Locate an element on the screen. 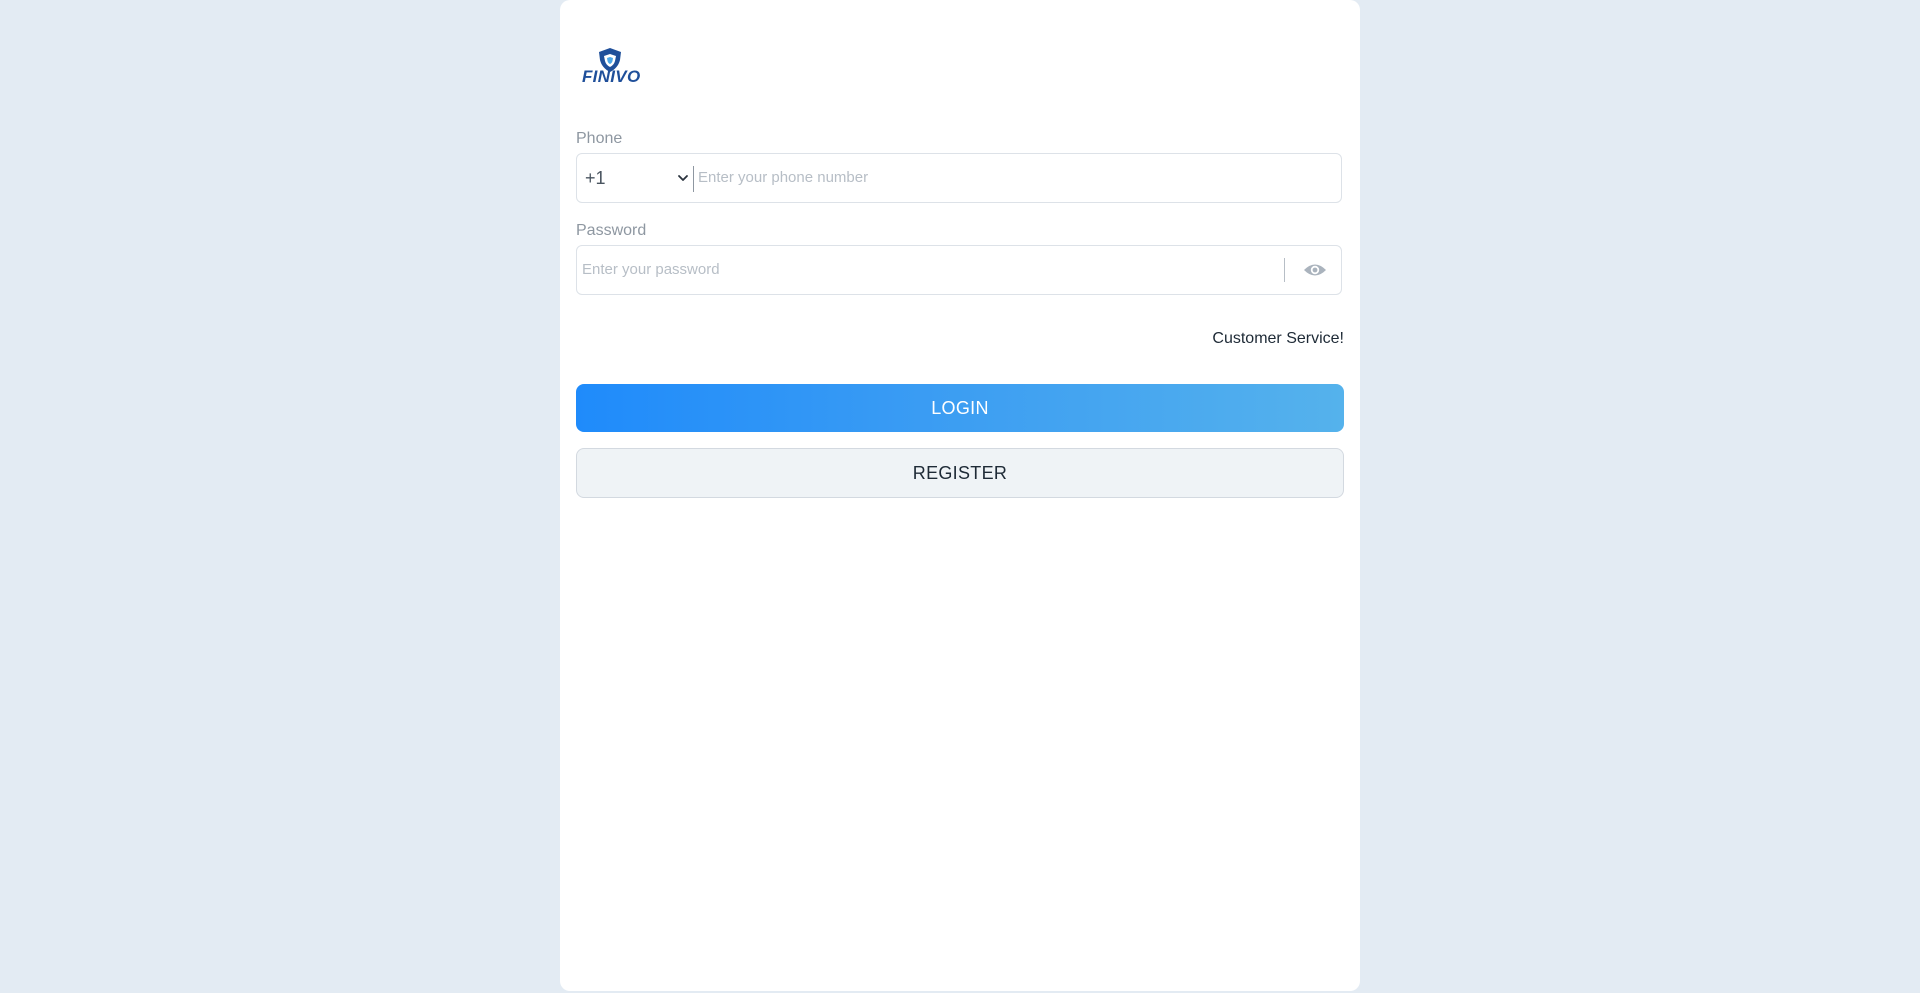  register-button: REGISTER is located at coordinates (960, 473).